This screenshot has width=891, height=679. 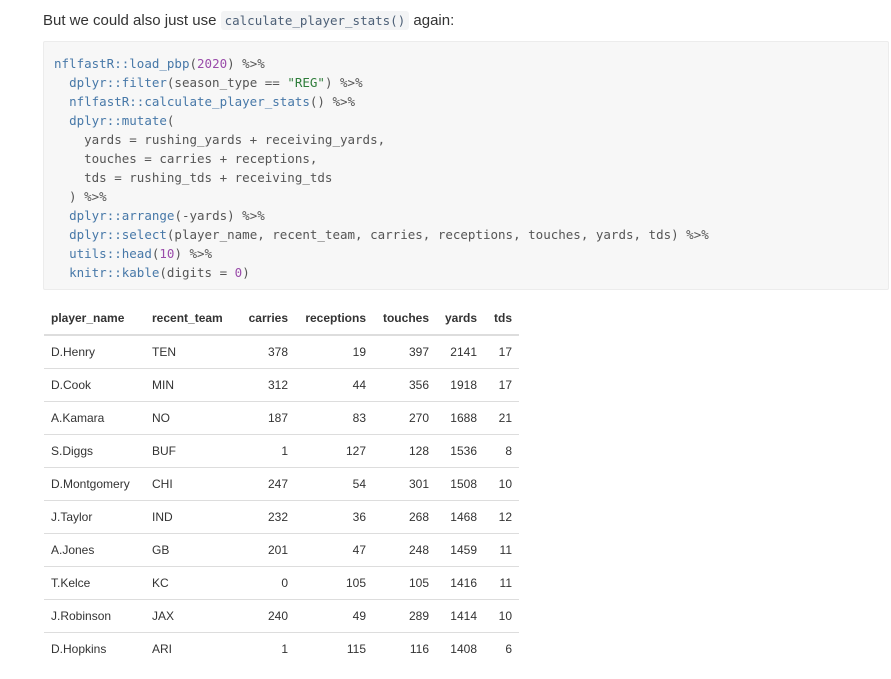 I want to click on column-header-player-name: player_name, so click(x=94, y=319).